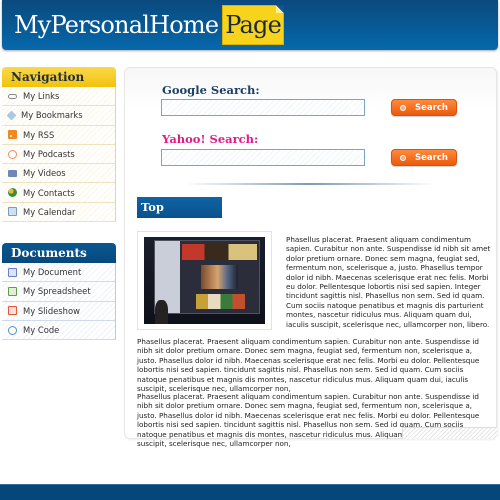  I want to click on sidebar-item-label: My Bookmarks, so click(52, 115).